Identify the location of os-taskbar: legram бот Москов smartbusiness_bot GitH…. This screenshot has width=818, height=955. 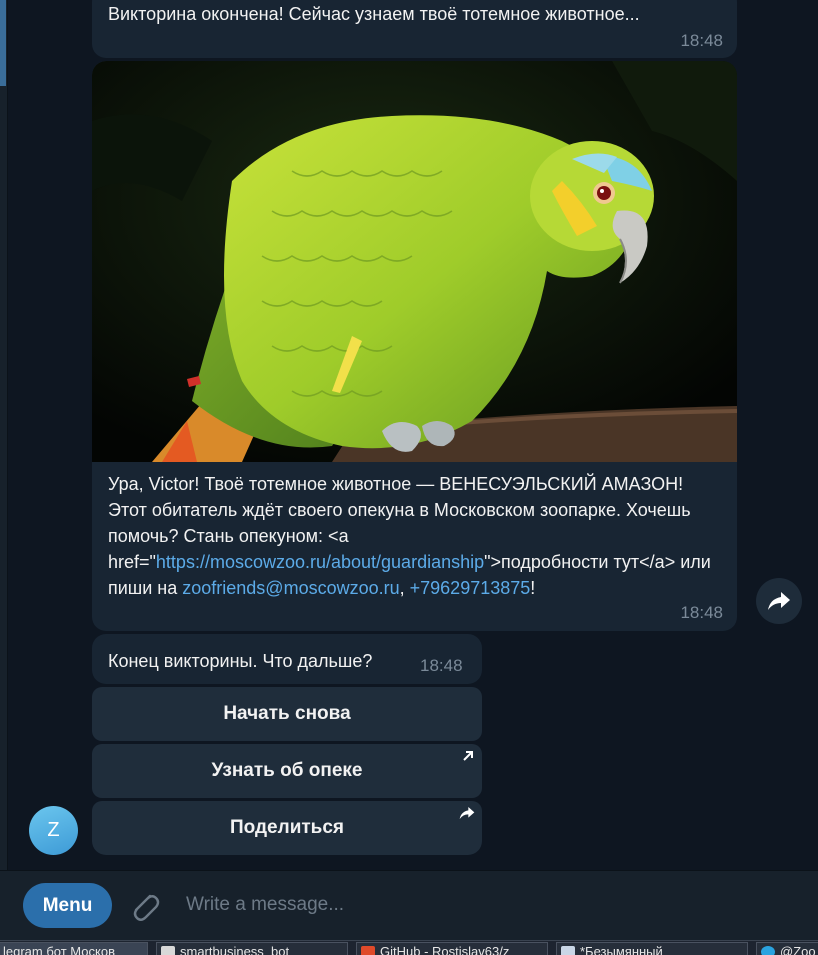
(409, 947).